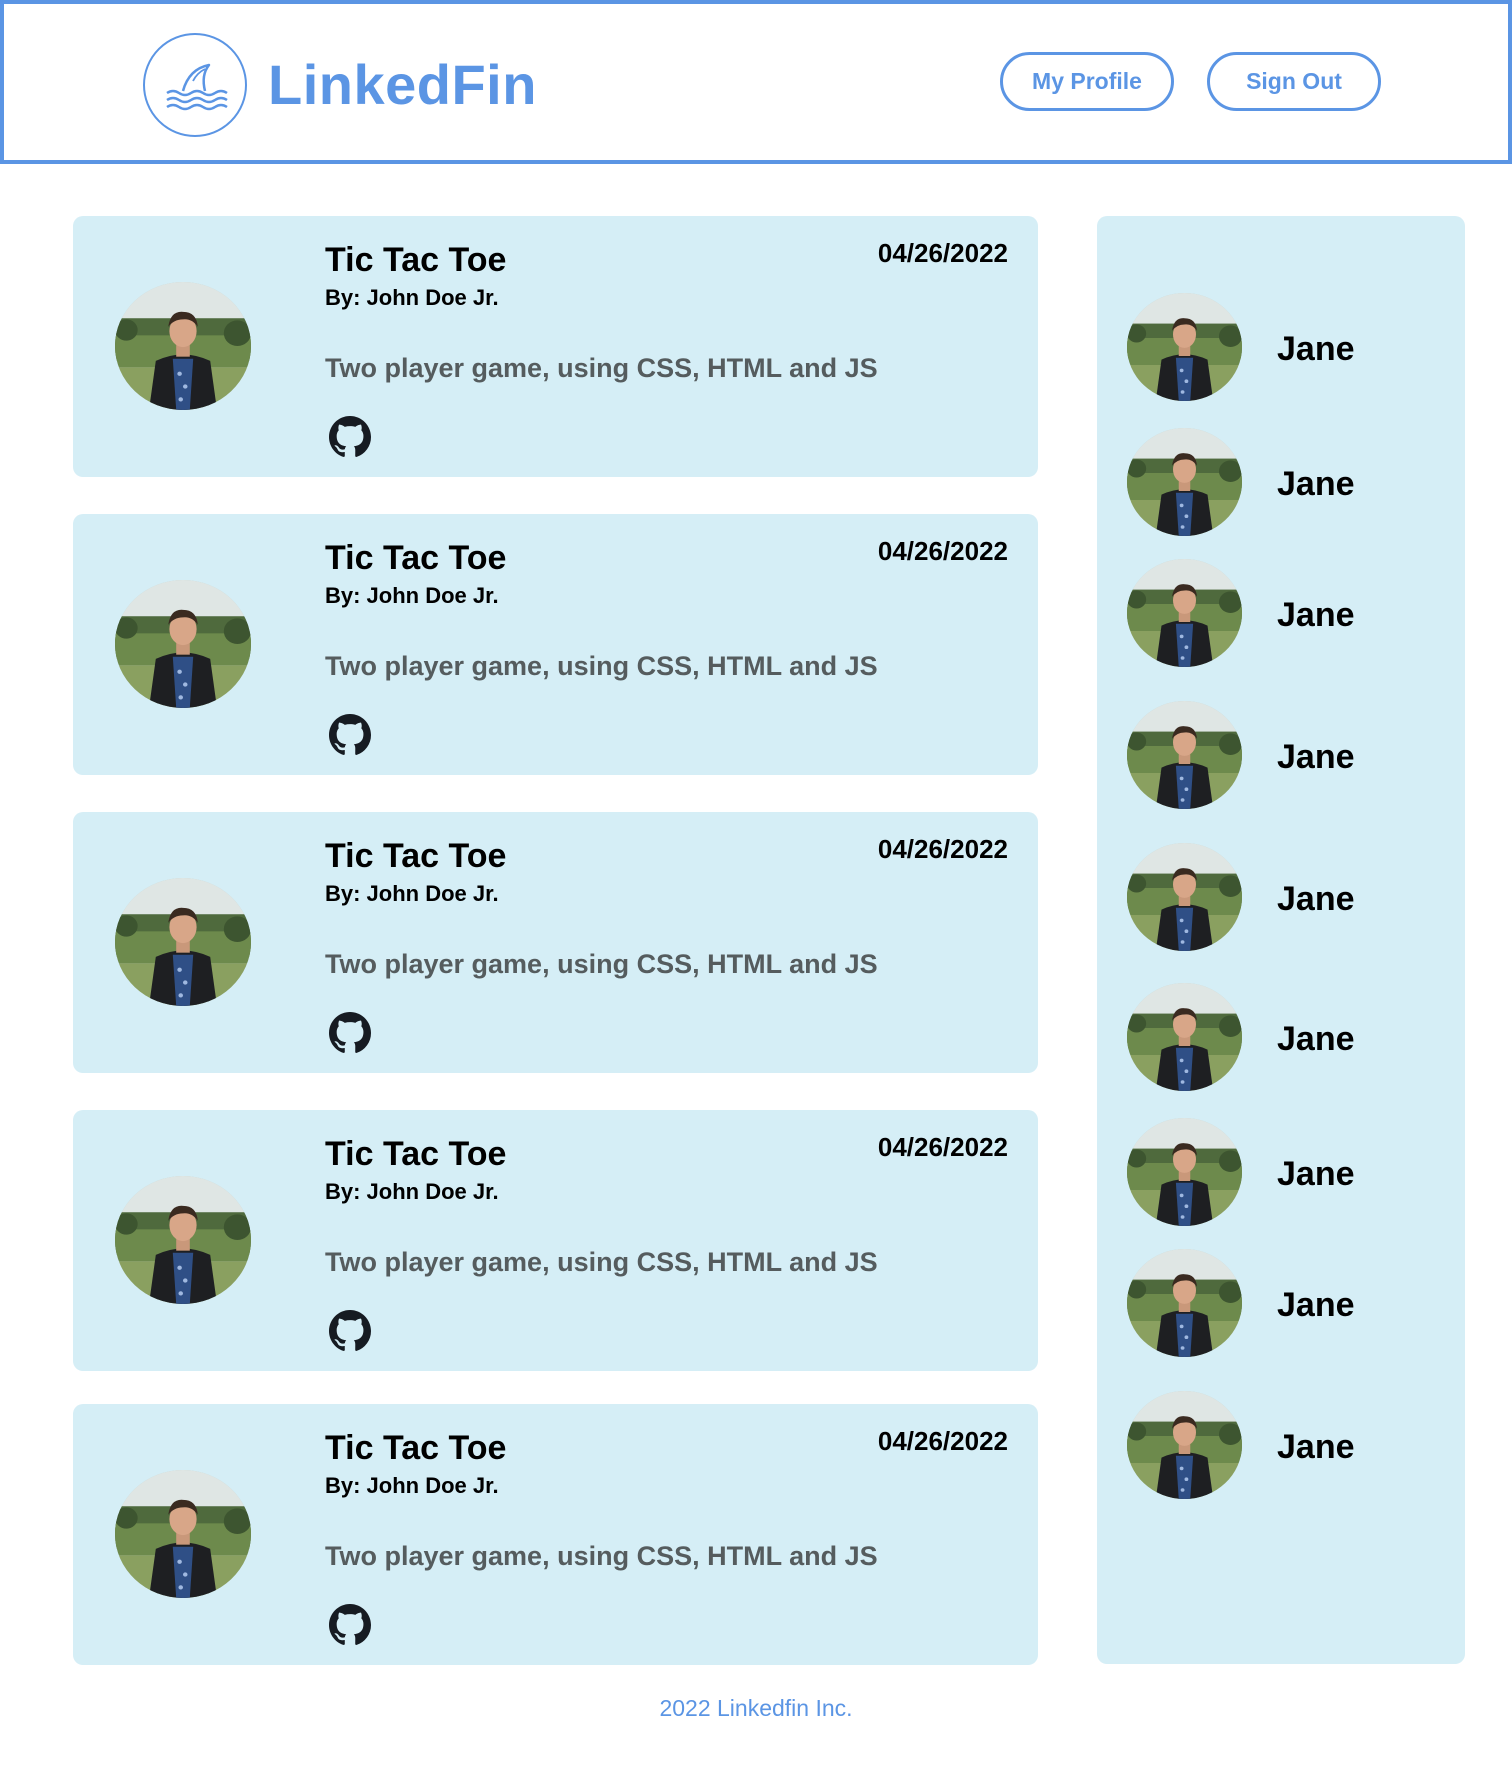  I want to click on logo-icon, so click(195, 85).